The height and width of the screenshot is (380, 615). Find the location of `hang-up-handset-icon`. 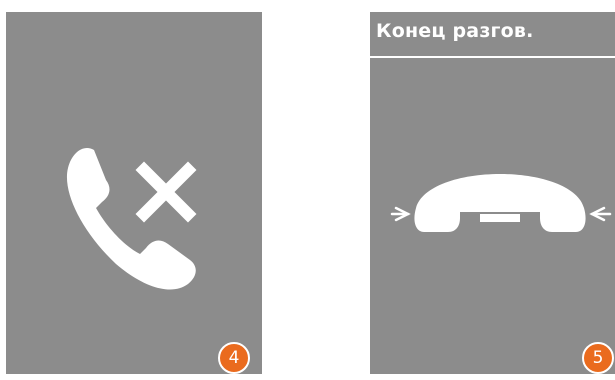

hang-up-handset-icon is located at coordinates (501, 203).